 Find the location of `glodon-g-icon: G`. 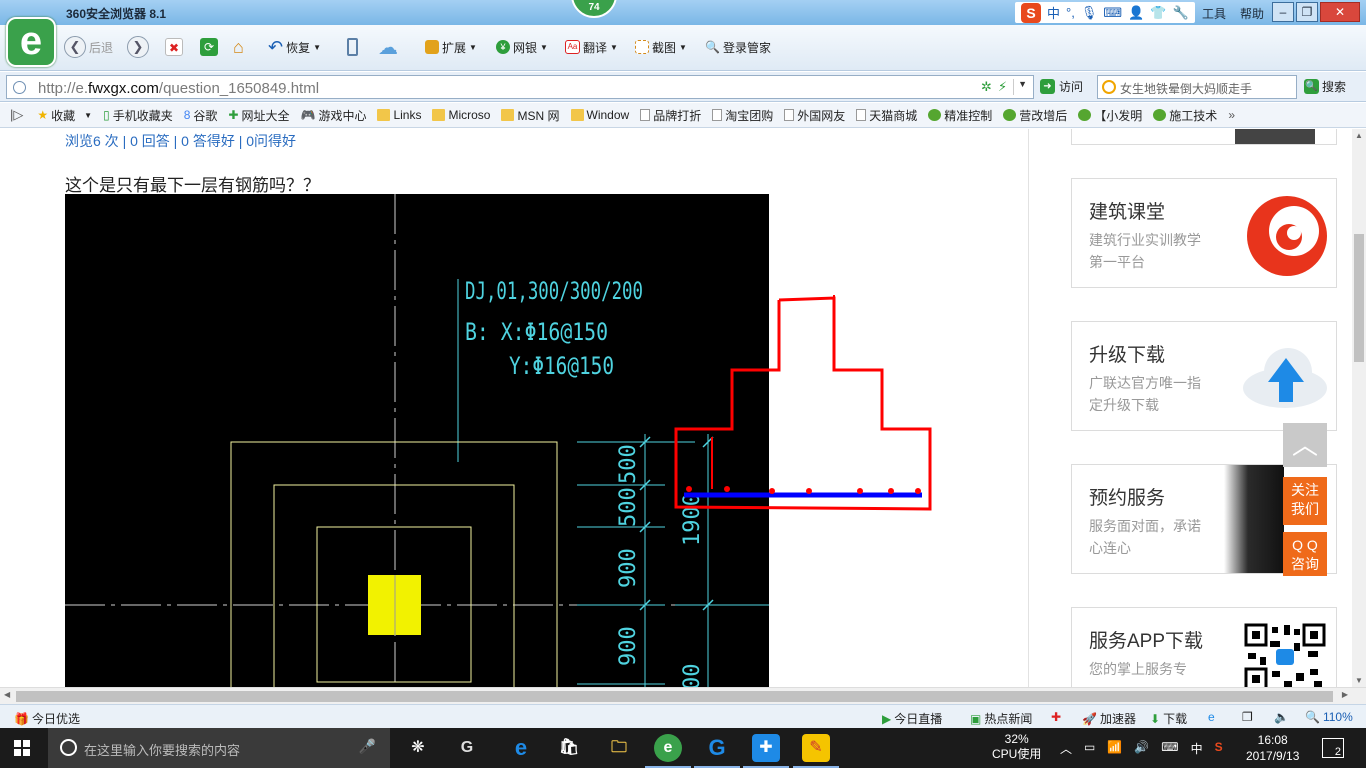

glodon-g-icon: G is located at coordinates (717, 751).